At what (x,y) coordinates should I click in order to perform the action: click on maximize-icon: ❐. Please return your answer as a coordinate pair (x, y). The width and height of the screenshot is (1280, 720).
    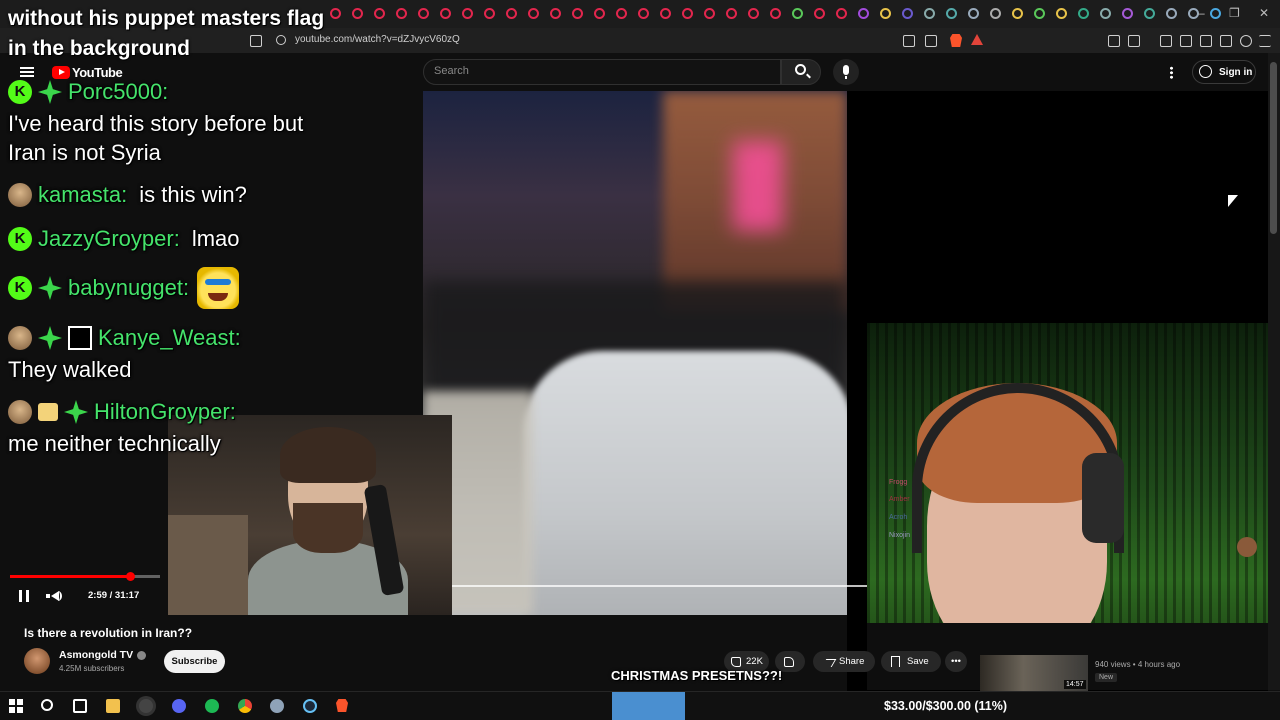
    Looking at the image, I should click on (1234, 13).